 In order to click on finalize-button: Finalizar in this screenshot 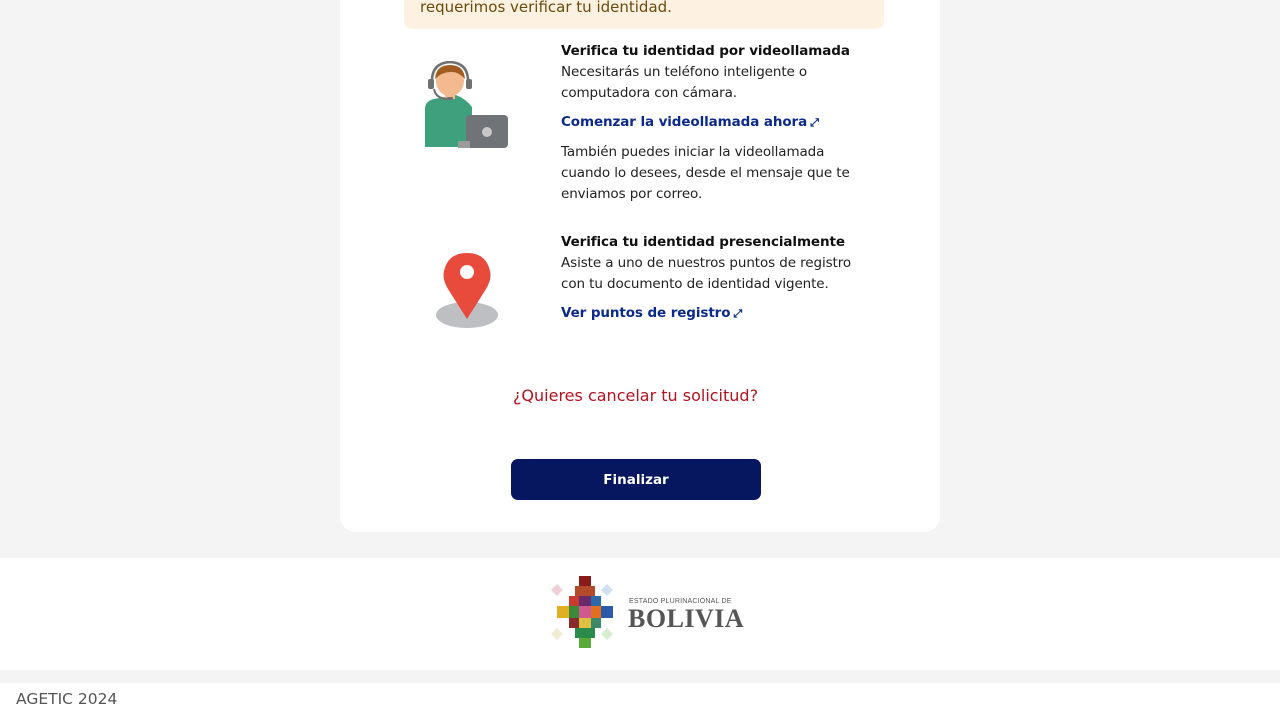, I will do `click(636, 479)`.